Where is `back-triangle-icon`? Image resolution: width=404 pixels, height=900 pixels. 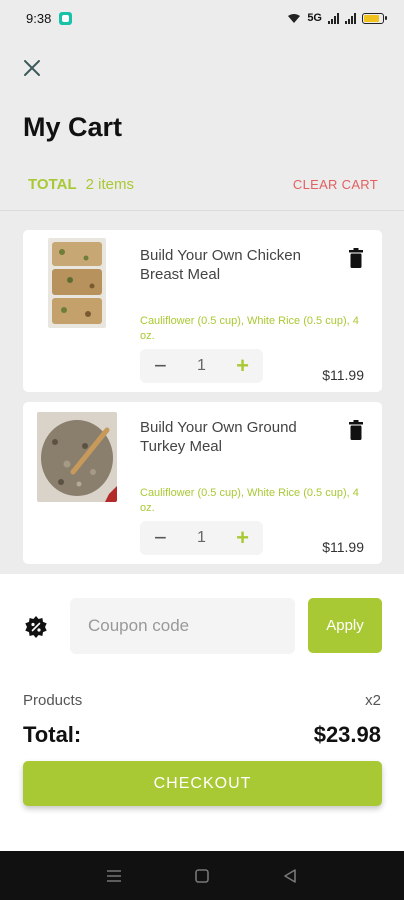 back-triangle-icon is located at coordinates (290, 875).